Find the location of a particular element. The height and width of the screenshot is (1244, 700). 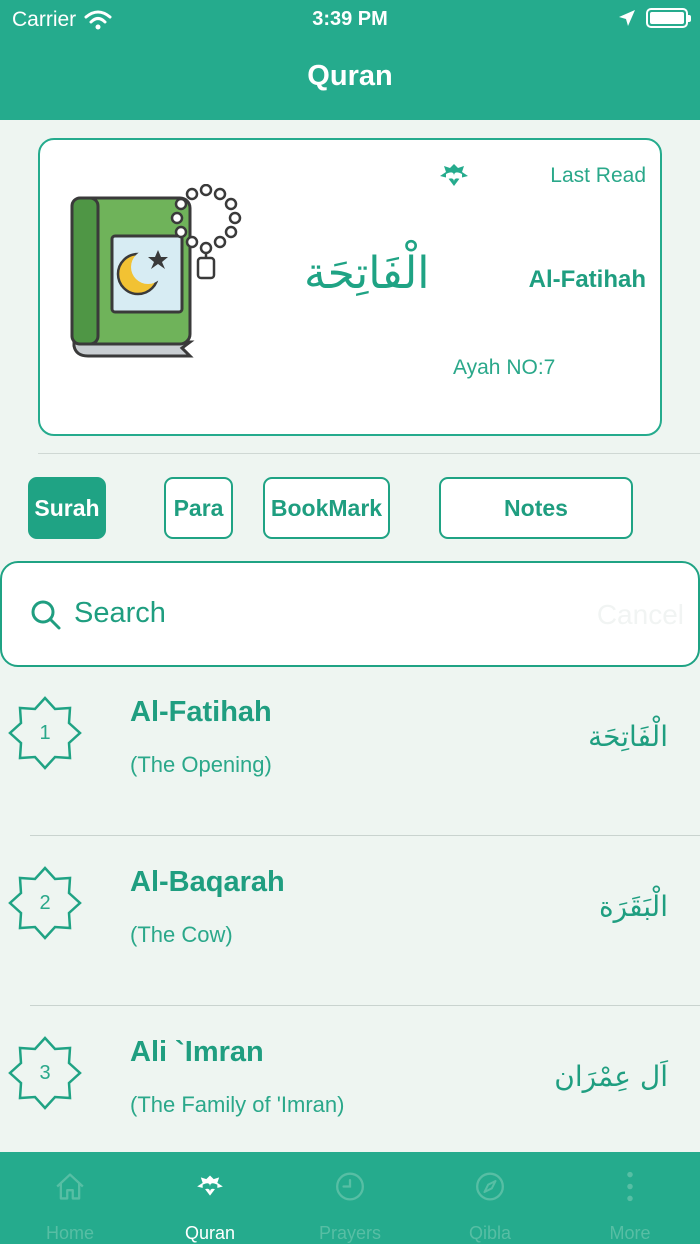

navigation-bar: Carrier 3:39 PM Quran is located at coordinates (350, 60).